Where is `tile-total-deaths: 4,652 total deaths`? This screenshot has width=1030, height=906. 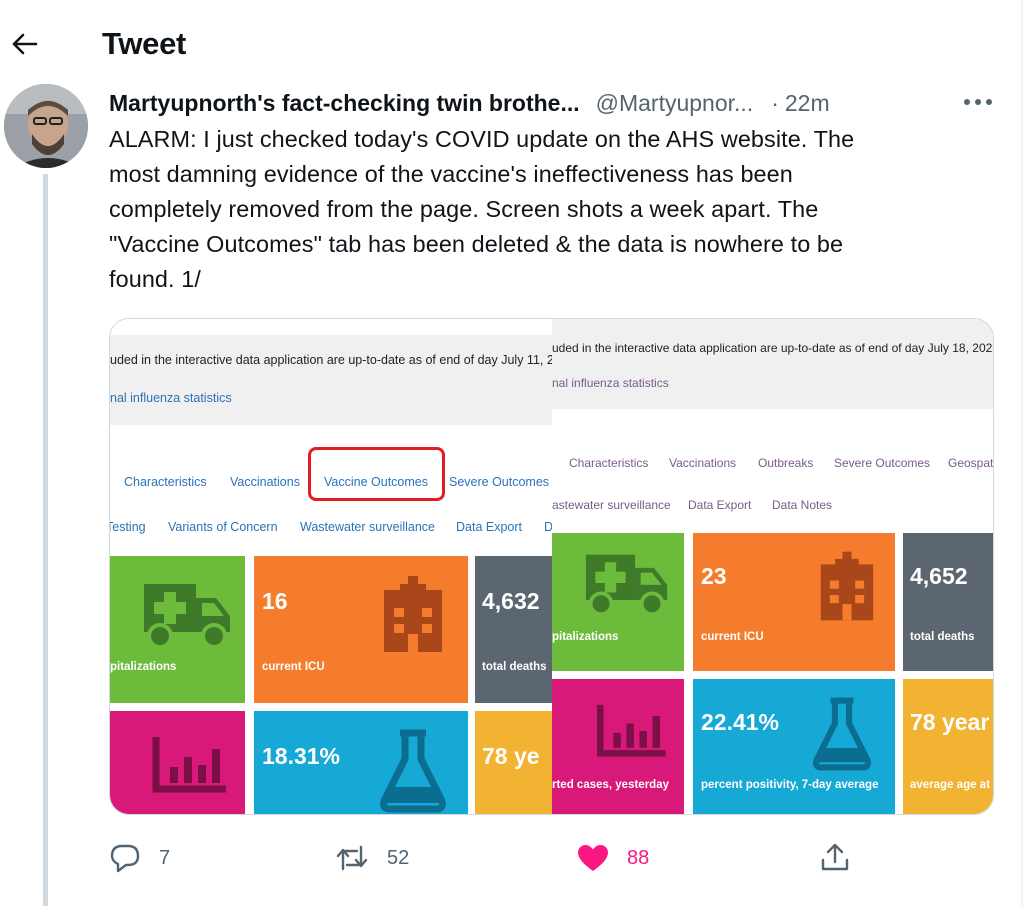 tile-total-deaths: 4,652 total deaths is located at coordinates (948, 602).